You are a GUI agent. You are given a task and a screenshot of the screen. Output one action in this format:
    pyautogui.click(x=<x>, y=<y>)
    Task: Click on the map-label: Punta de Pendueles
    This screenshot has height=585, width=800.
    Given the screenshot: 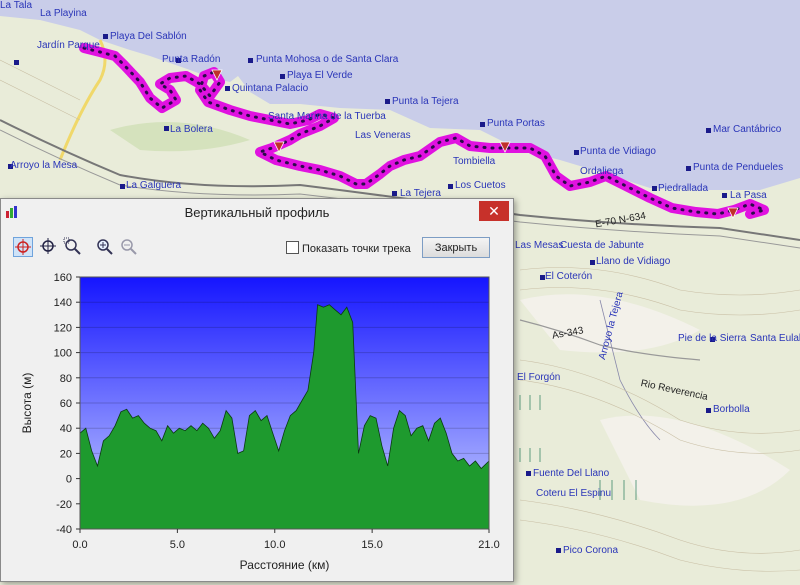 What is the action you would take?
    pyautogui.click(x=738, y=167)
    